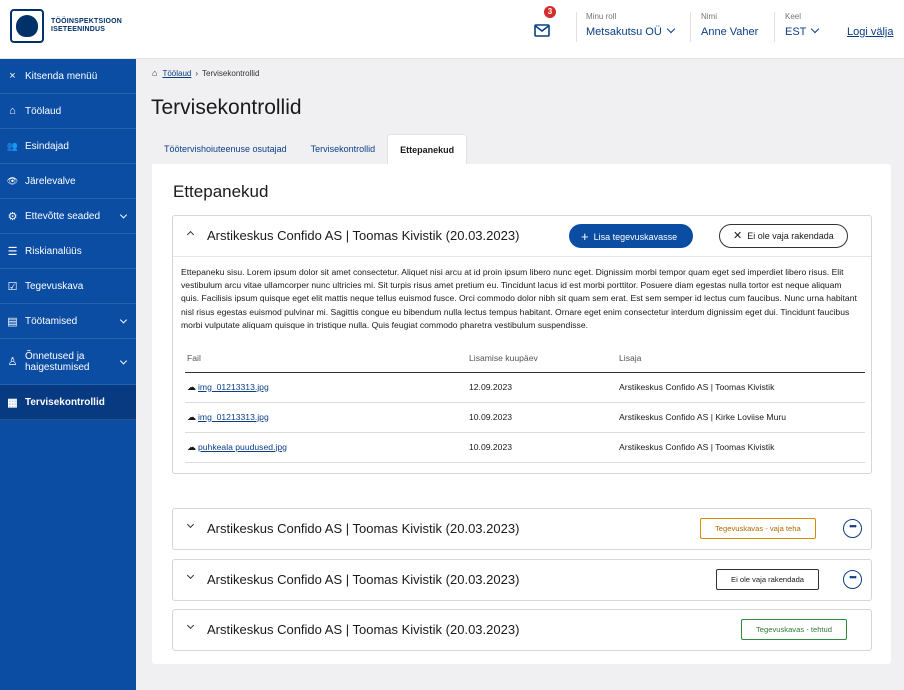 The height and width of the screenshot is (690, 904). I want to click on logo-line2: ISETEENINDUS, so click(78, 29).